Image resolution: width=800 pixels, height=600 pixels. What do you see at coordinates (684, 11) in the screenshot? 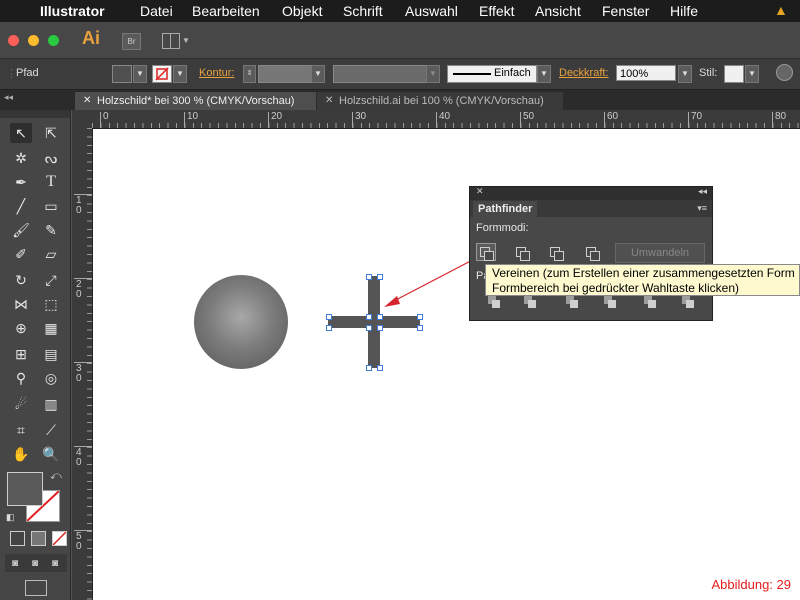
I see `menu-hilfe: Hilfe` at bounding box center [684, 11].